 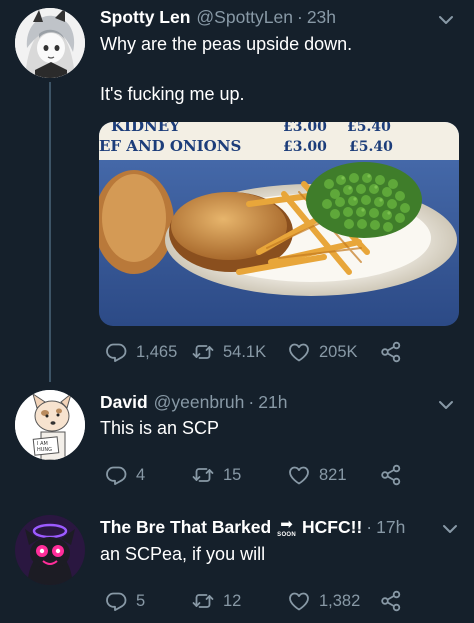 I want to click on retweet-button: 15, so click(x=216, y=475).